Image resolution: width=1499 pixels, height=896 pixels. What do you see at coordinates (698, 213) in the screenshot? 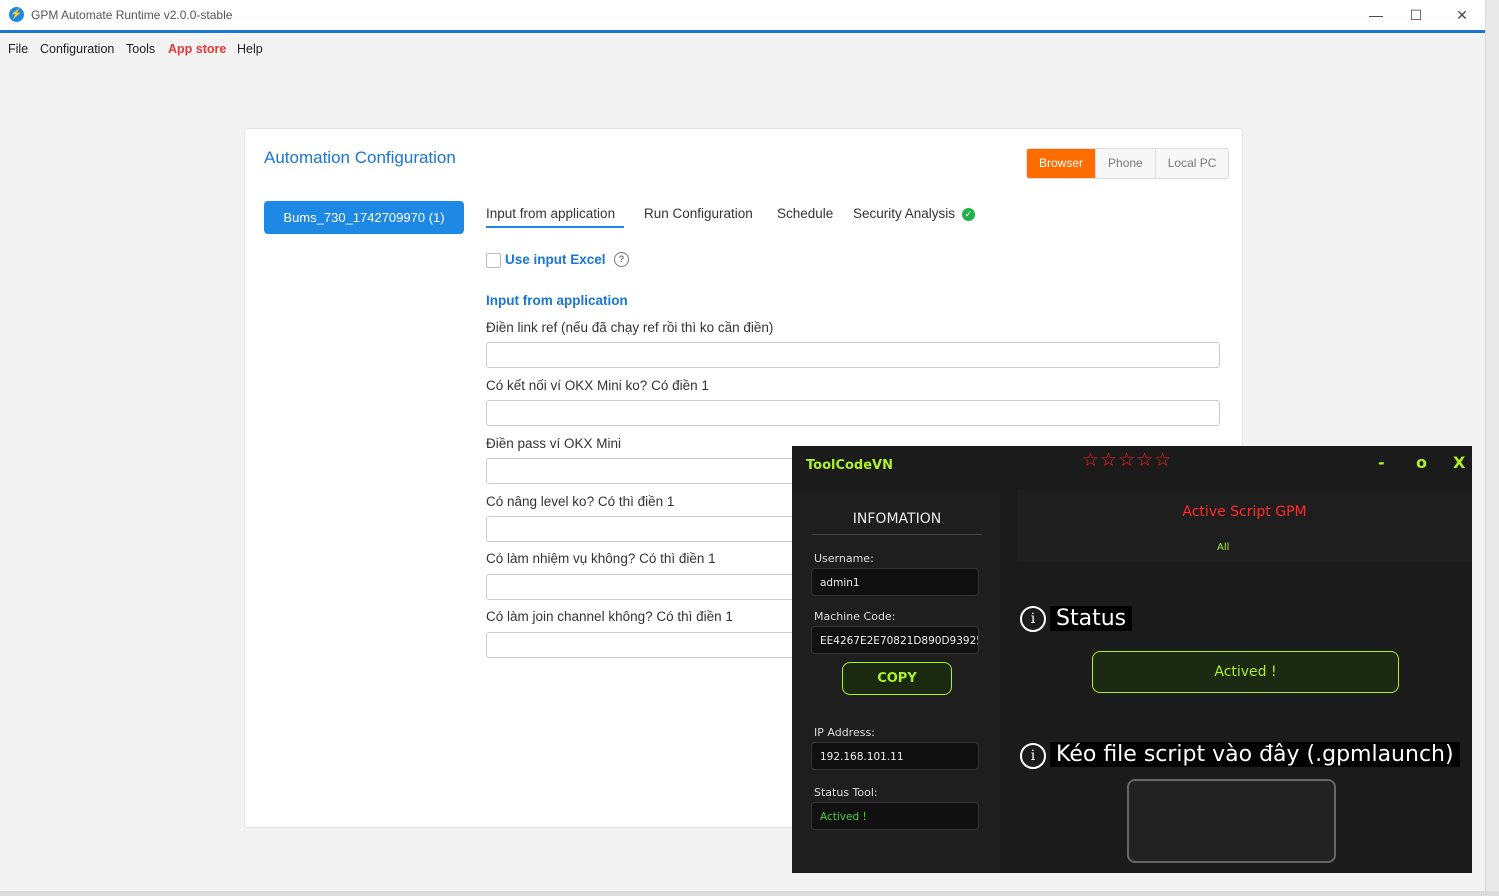
I see `tab-run-configuration: Run Configuration` at bounding box center [698, 213].